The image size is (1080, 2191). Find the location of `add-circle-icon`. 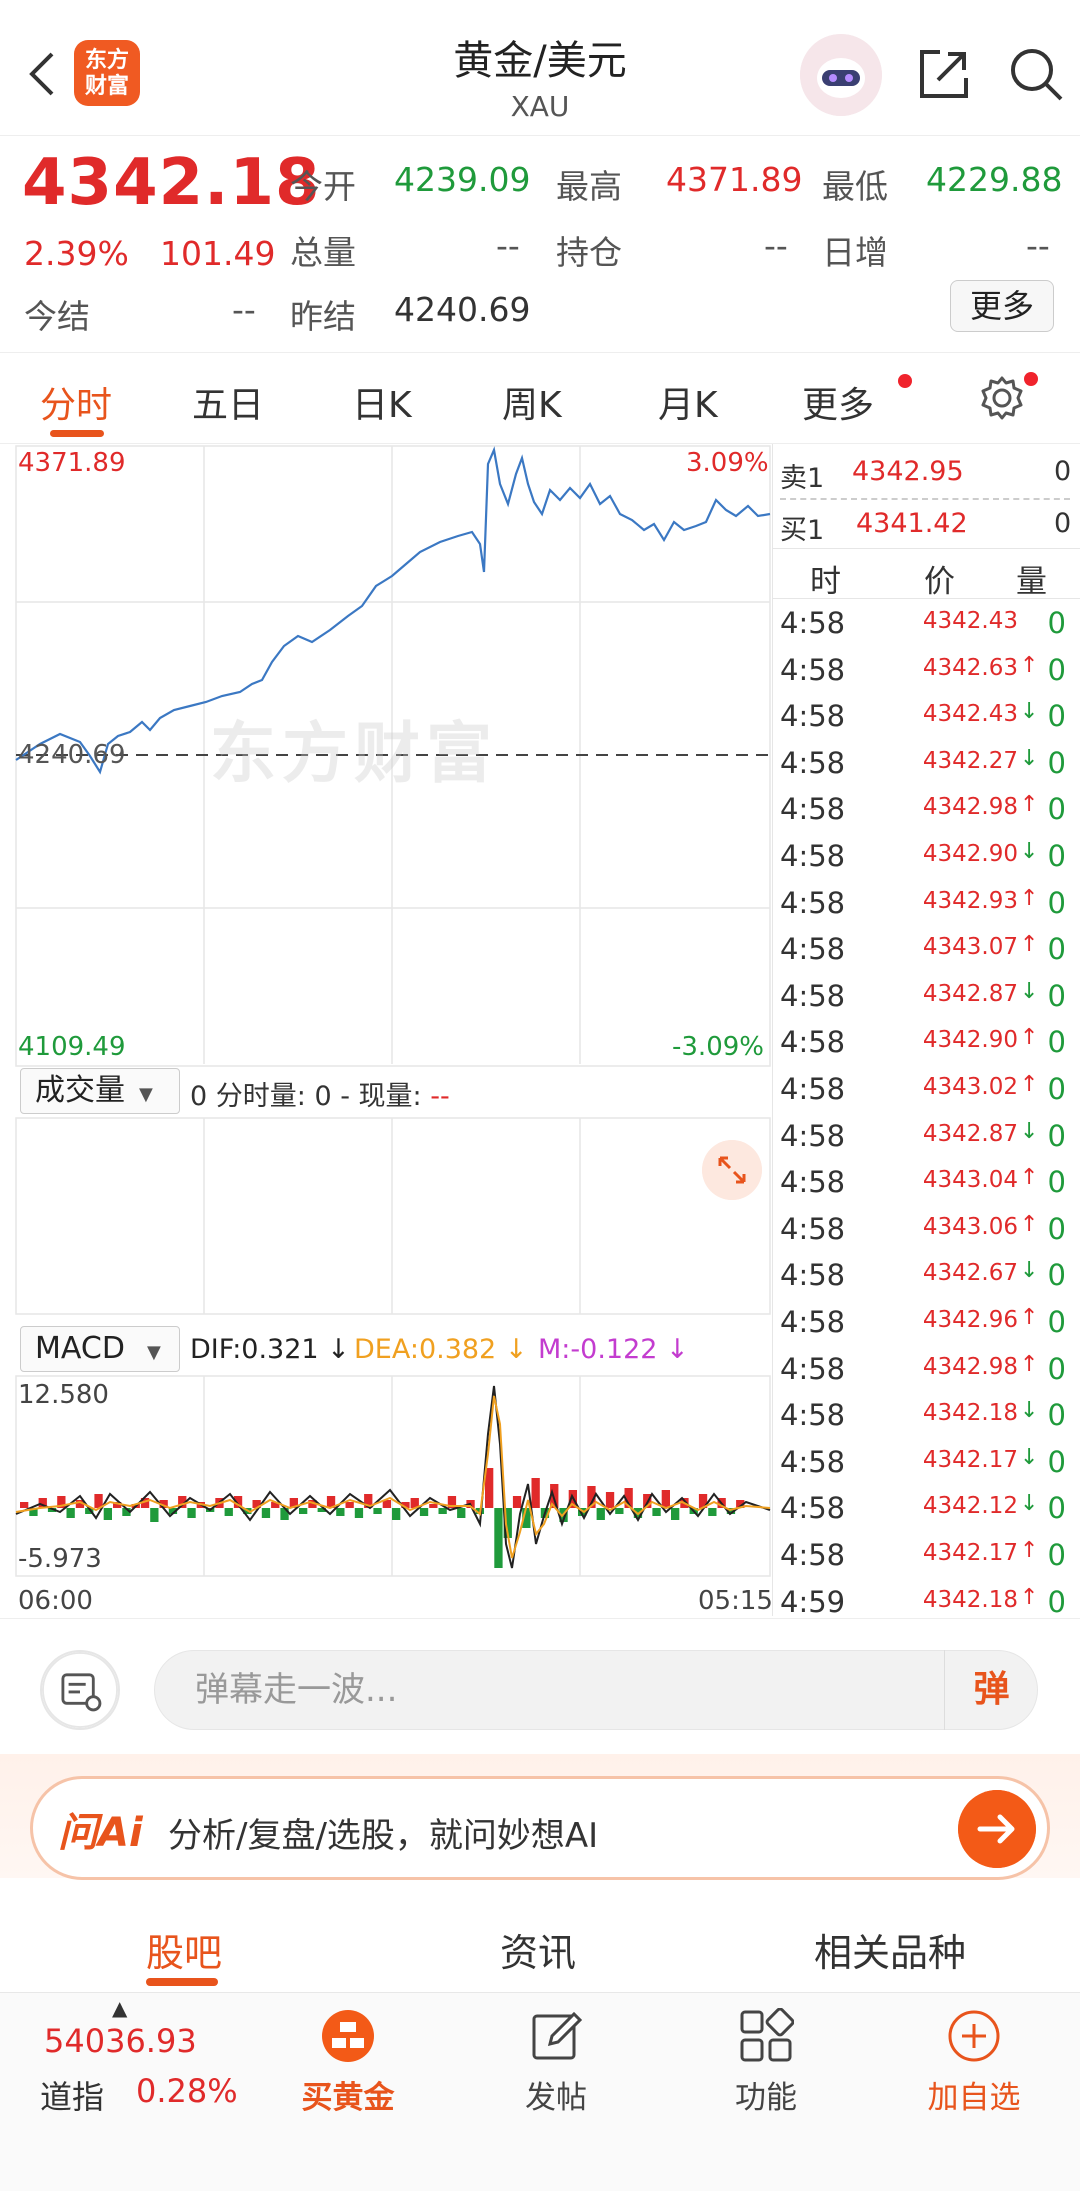

add-circle-icon is located at coordinates (974, 2036).